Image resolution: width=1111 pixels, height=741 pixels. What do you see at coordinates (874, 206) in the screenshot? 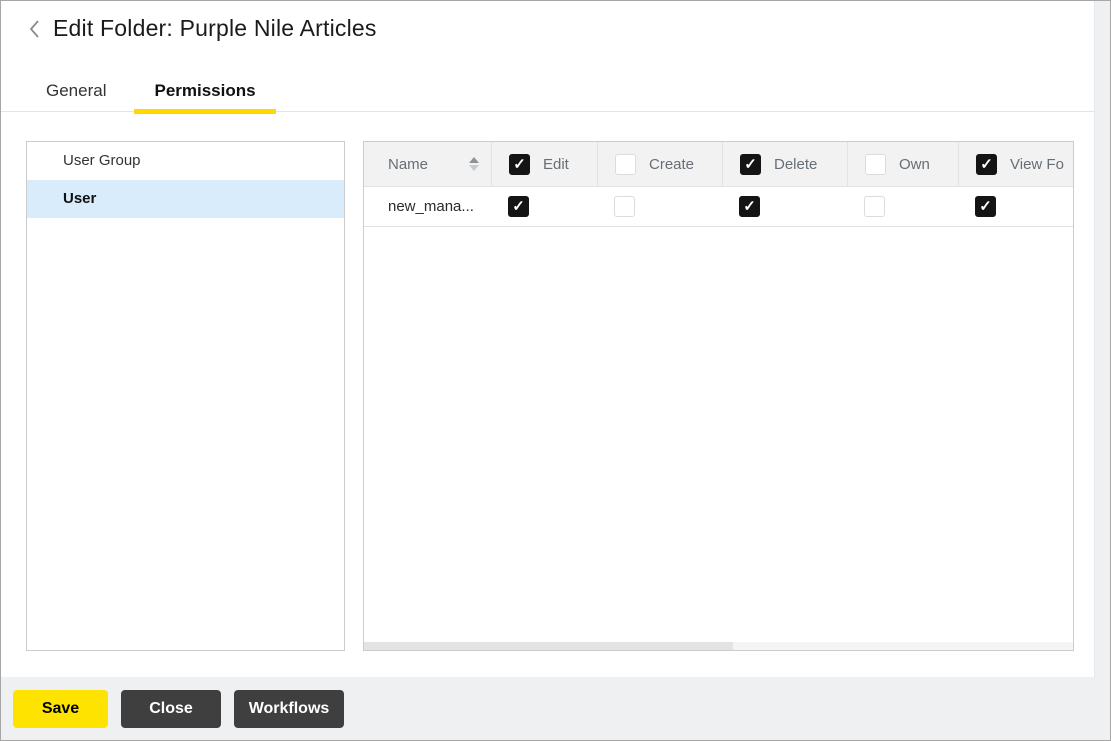
I see `row-own-checkbox` at bounding box center [874, 206].